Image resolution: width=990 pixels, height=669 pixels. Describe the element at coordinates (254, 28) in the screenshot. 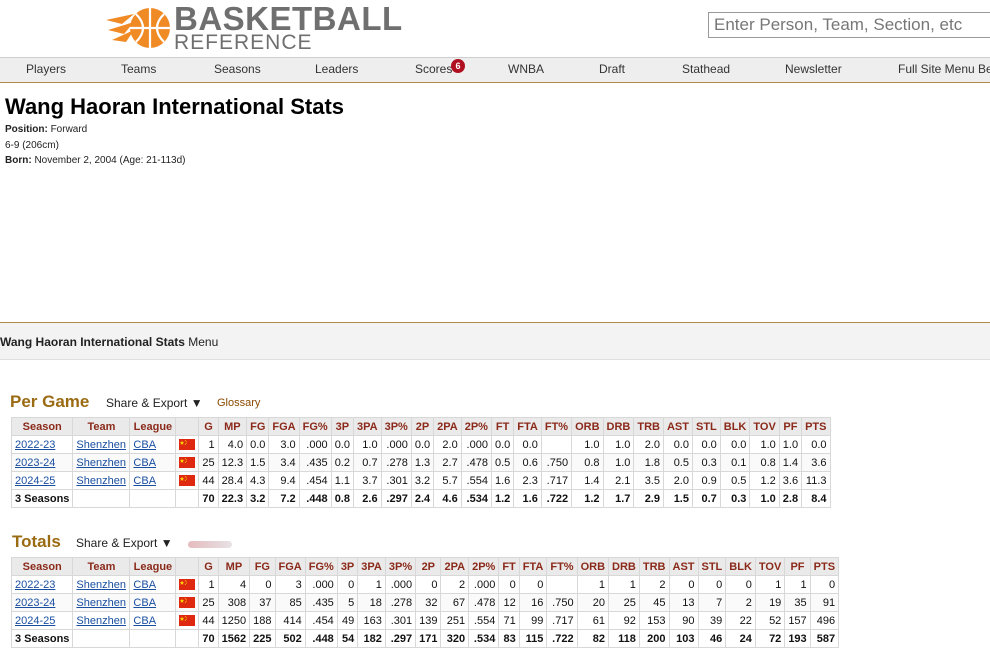

I see `site-logo: BASKETBALL REFERENCE` at that location.